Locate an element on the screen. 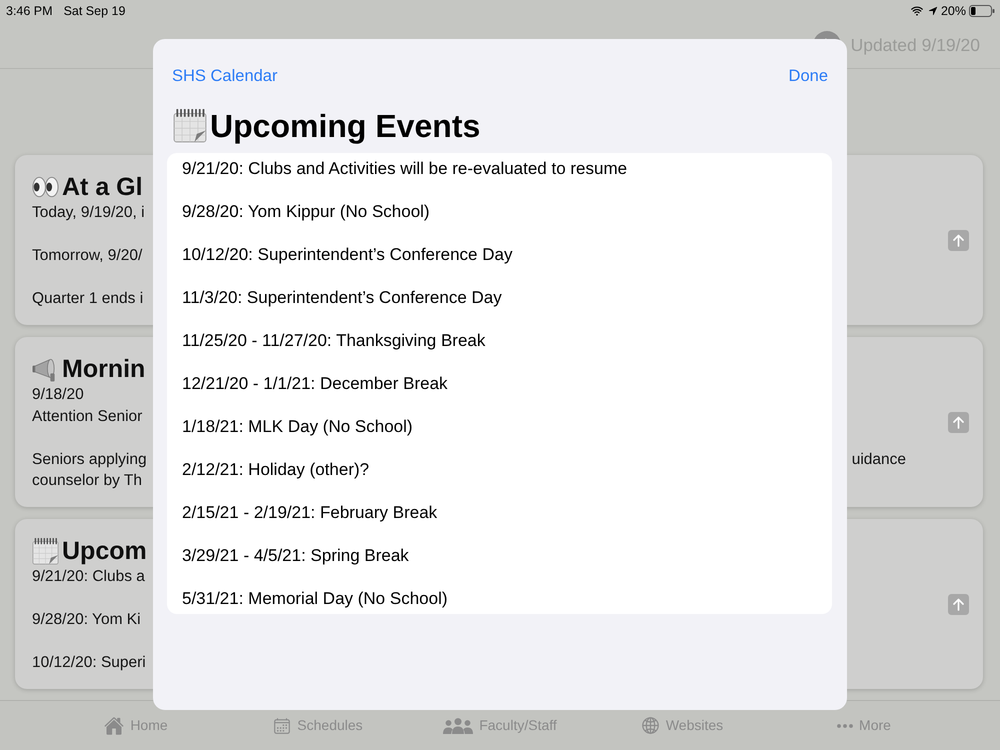  tab-item: More is located at coordinates (864, 725).